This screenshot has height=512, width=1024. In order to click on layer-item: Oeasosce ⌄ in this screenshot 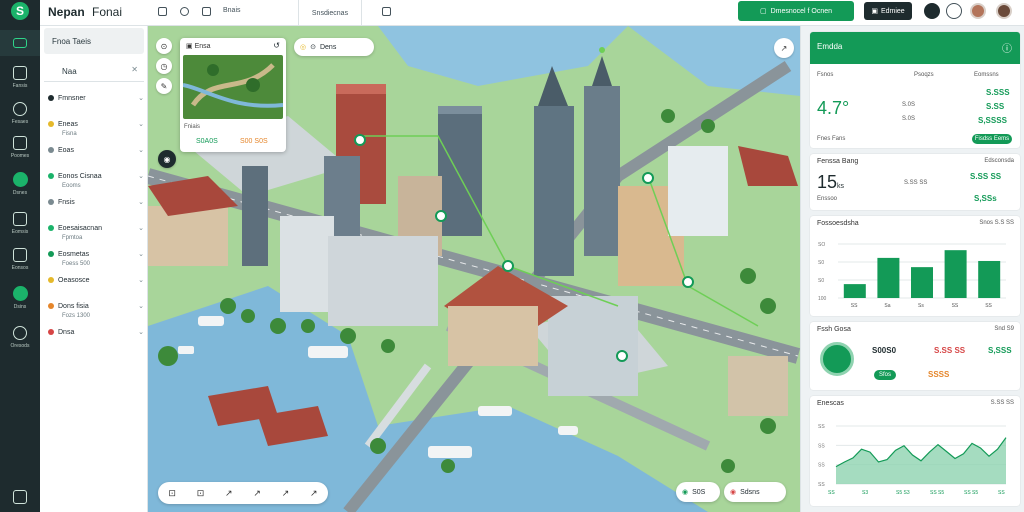, I will do `click(96, 280)`.